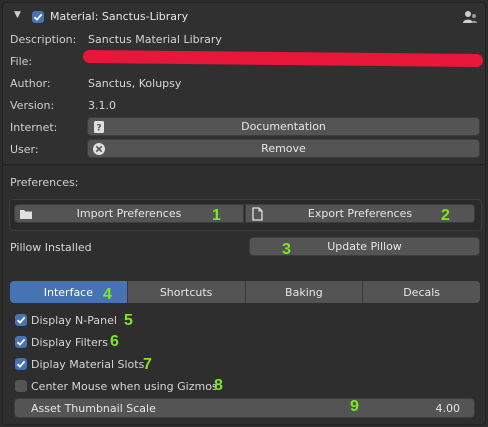 The image size is (488, 427). Describe the element at coordinates (24, 149) in the screenshot. I see `user-label: User:` at that location.